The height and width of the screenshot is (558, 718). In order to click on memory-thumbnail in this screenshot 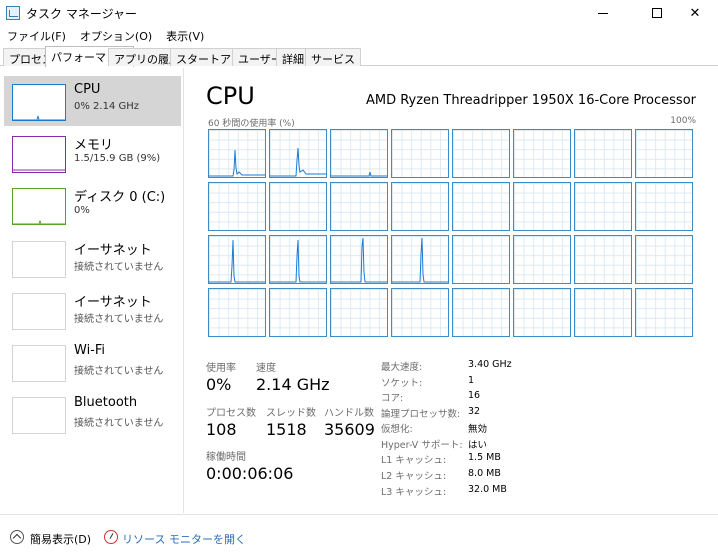, I will do `click(39, 154)`.